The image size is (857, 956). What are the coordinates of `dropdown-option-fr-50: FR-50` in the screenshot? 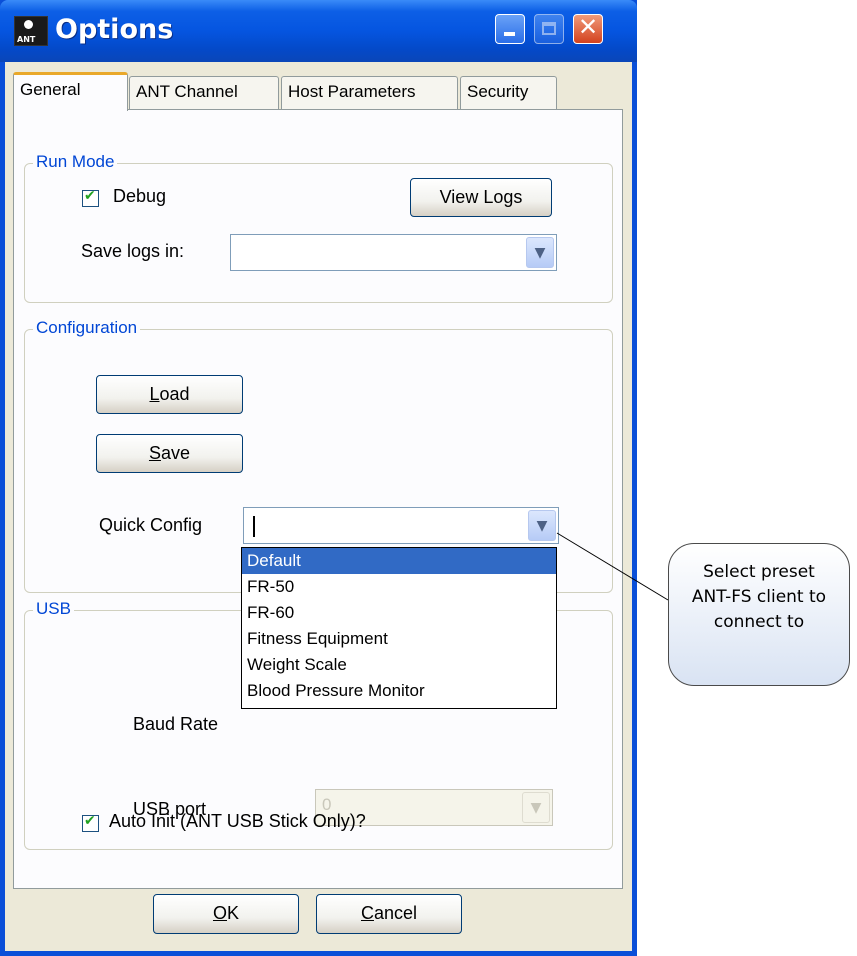 It's located at (399, 587).